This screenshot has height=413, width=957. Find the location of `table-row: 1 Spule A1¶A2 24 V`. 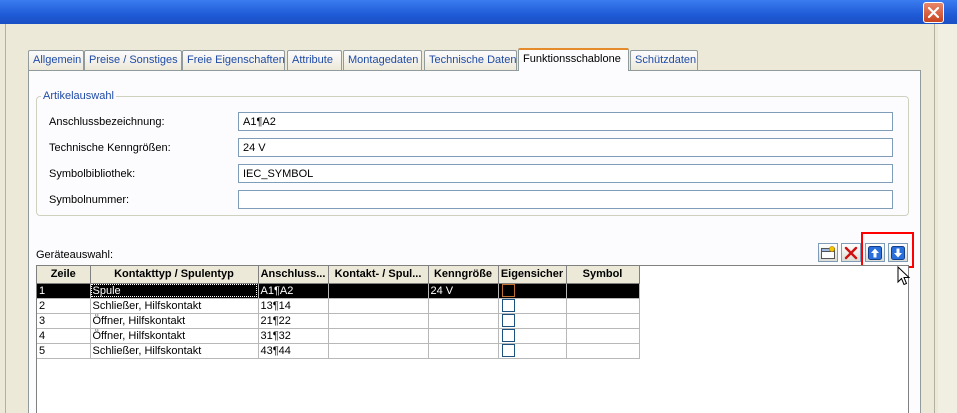

table-row: 1 Spule A1¶A2 24 V is located at coordinates (338, 291).